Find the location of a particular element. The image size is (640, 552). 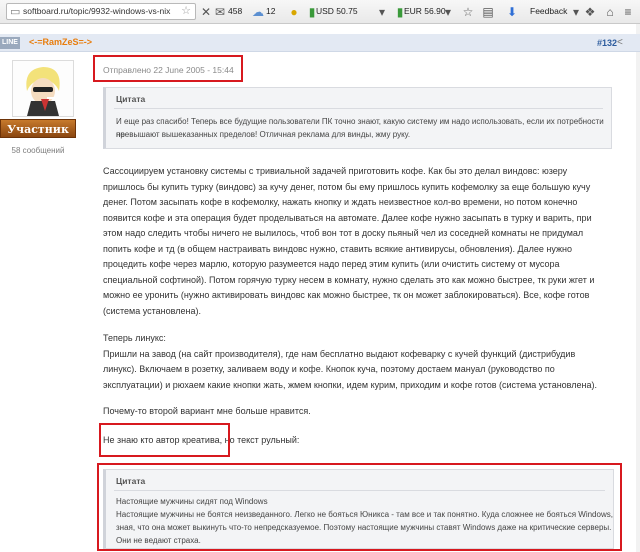

post-number-link: #132 is located at coordinates (607, 43).